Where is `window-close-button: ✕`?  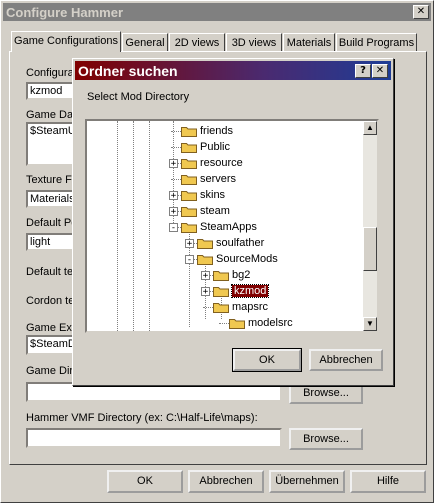
window-close-button: ✕ is located at coordinates (421, 12).